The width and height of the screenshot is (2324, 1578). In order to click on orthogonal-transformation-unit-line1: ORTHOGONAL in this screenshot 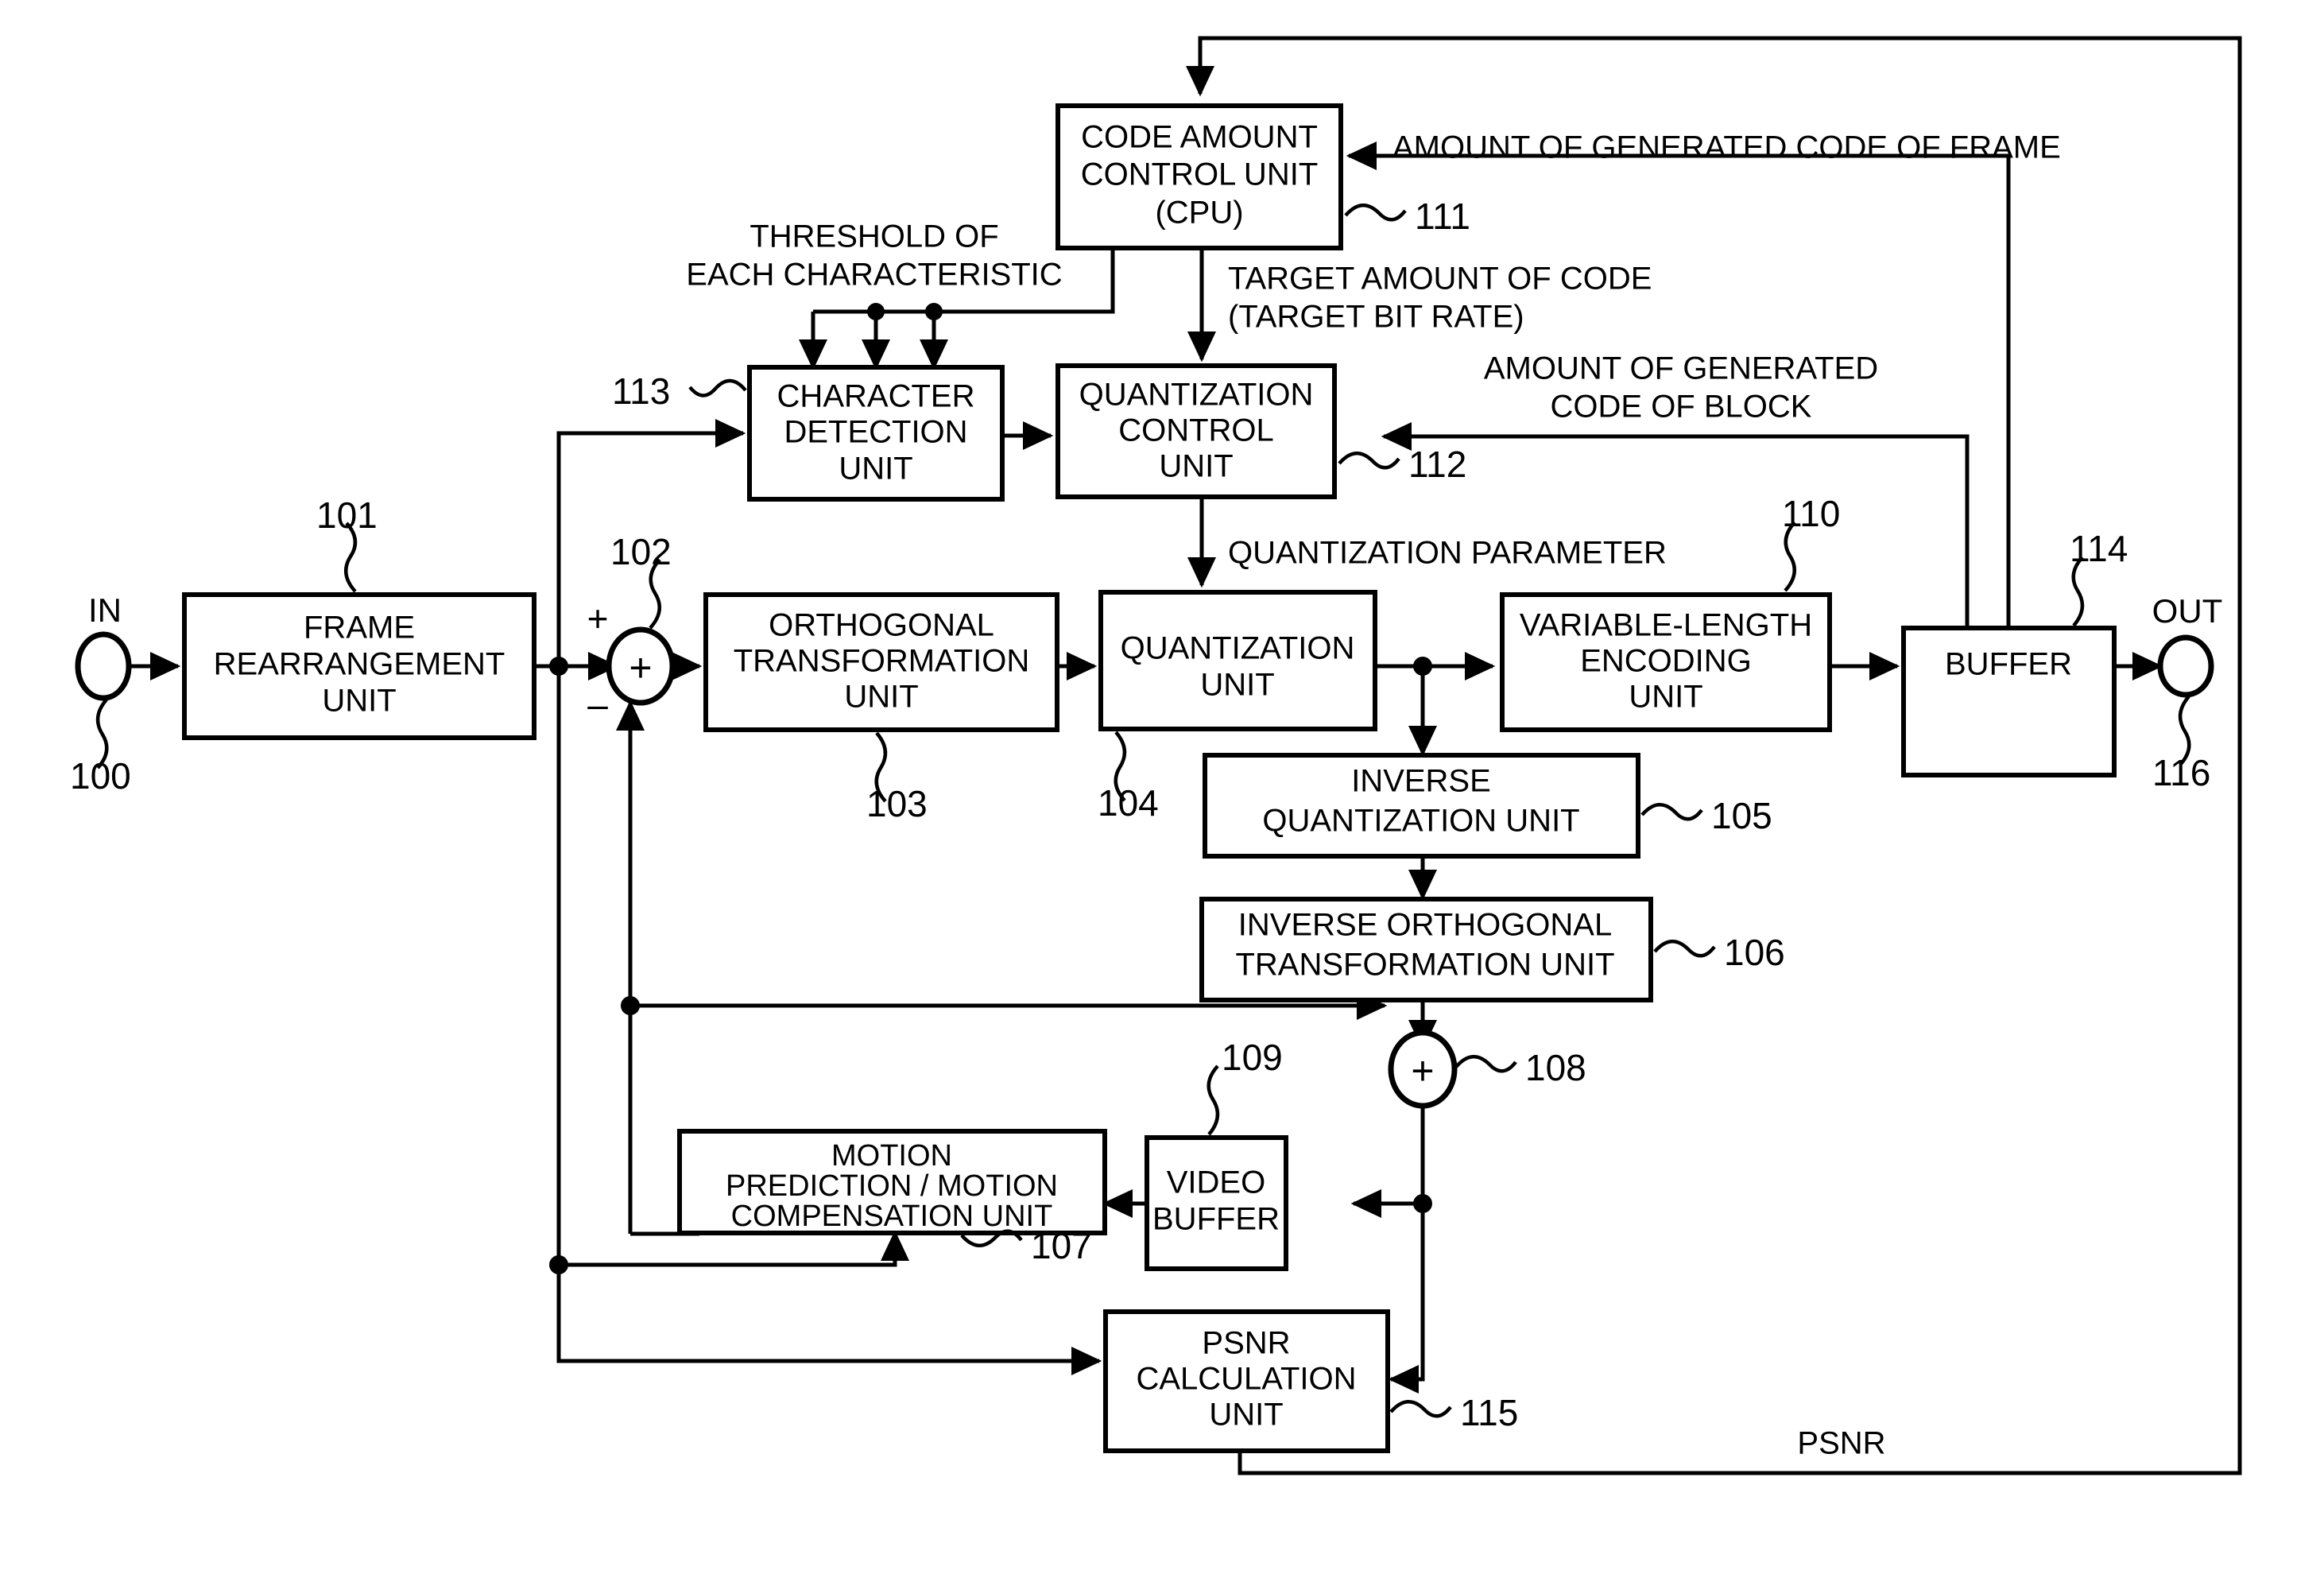, I will do `click(881, 625)`.